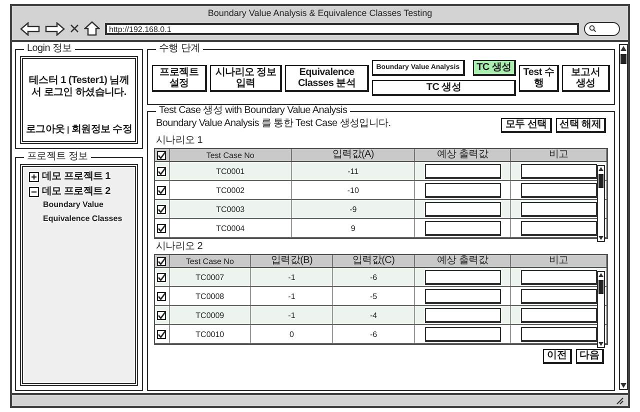 This screenshot has height=412, width=640. Describe the element at coordinates (581, 126) in the screenshot. I see `action-button: 선택 해제` at that location.